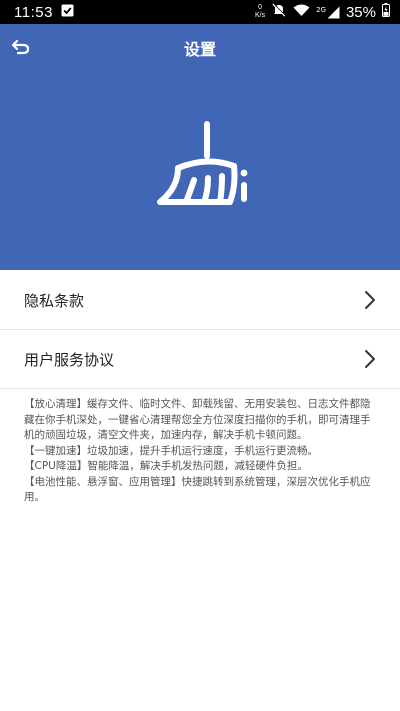 This screenshot has height=711, width=400. What do you see at coordinates (67, 12) in the screenshot?
I see `download-notification-icon` at bounding box center [67, 12].